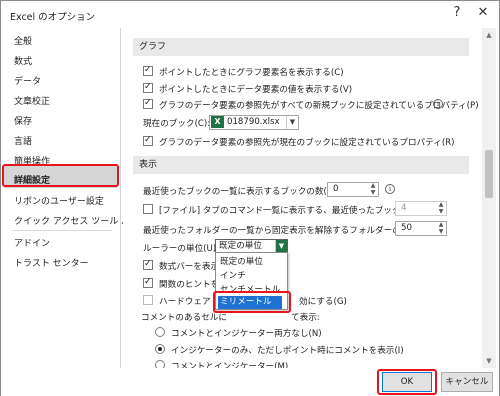 This screenshot has width=500, height=396. What do you see at coordinates (406, 228) in the screenshot?
I see `unpinned-folders-value: 50` at bounding box center [406, 228].